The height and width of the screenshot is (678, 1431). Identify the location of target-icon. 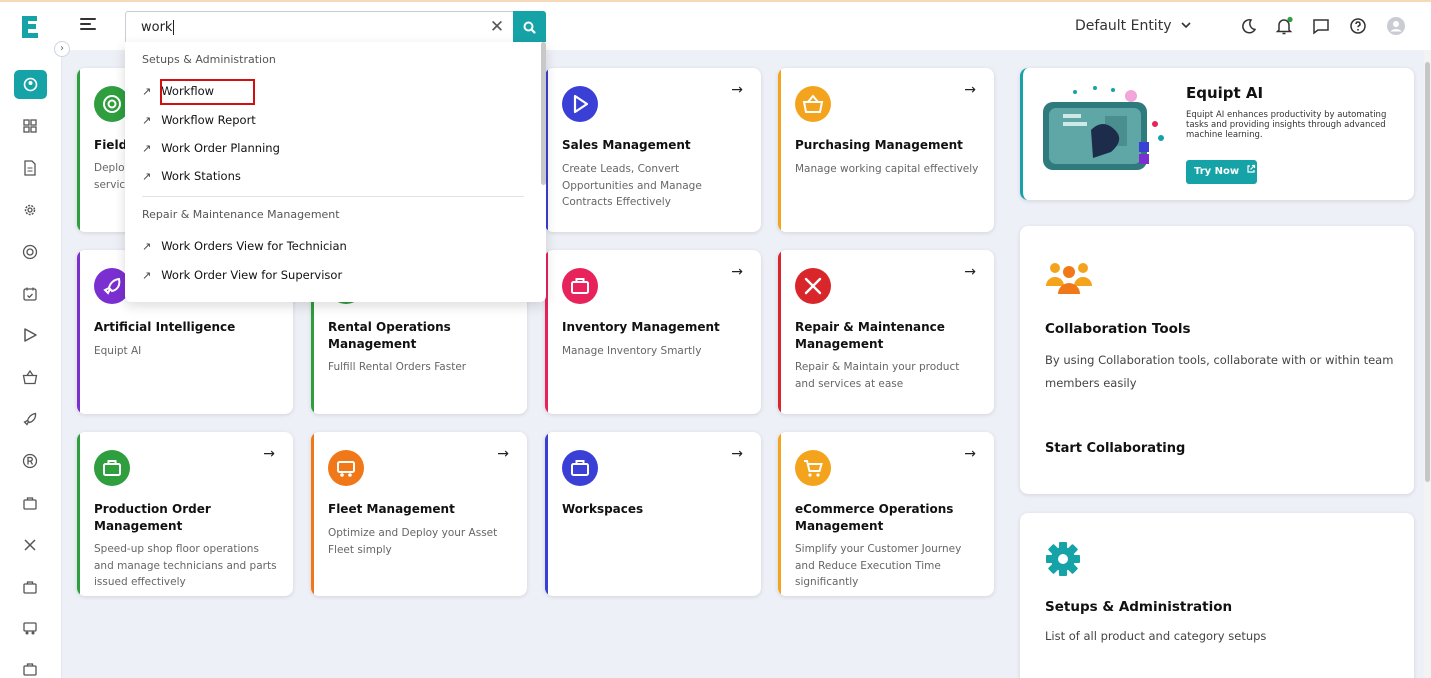
(30, 252).